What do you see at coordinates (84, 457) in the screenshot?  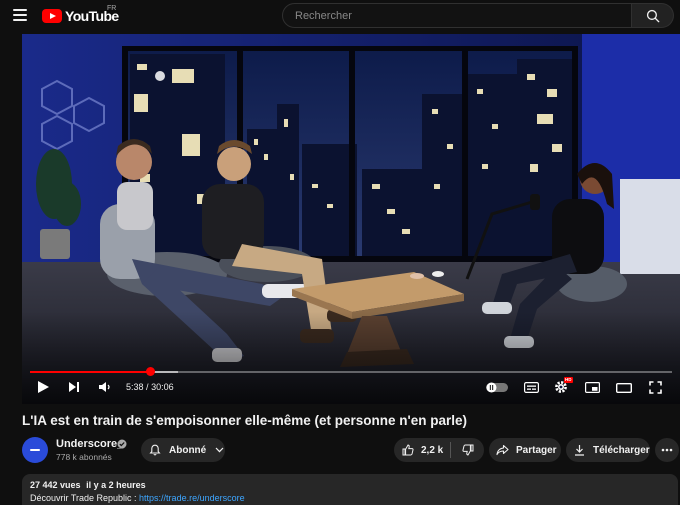 I see `subscriber-count: 778 k abonnés` at bounding box center [84, 457].